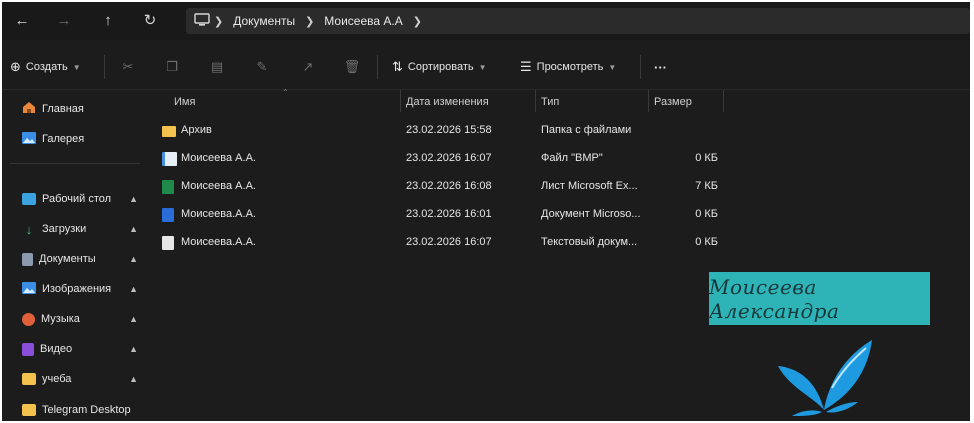 The height and width of the screenshot is (423, 974). Describe the element at coordinates (29, 139) in the screenshot. I see `gallery-icon` at that location.